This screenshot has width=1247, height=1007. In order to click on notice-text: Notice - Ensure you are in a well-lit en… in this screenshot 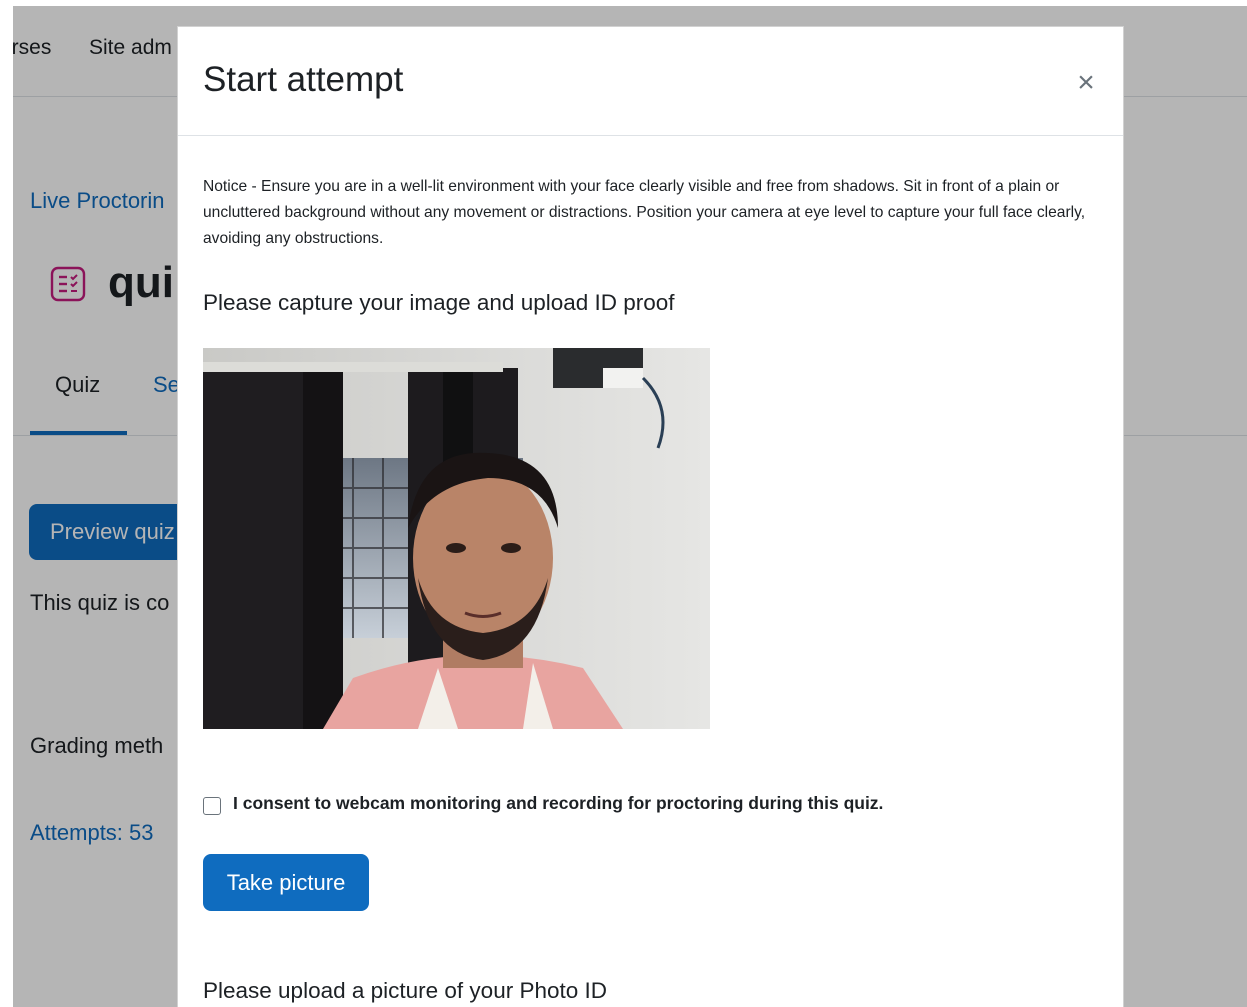, I will do `click(644, 212)`.